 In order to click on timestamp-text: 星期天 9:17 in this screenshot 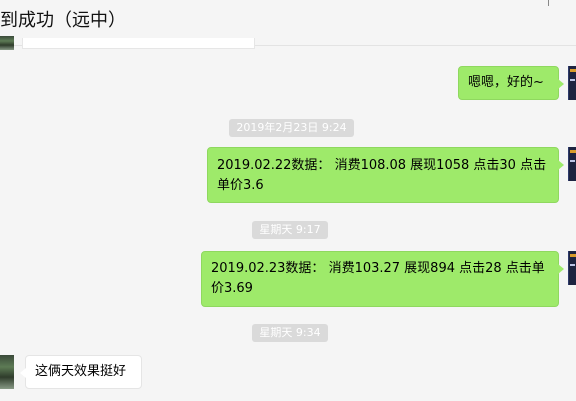, I will do `click(290, 229)`.